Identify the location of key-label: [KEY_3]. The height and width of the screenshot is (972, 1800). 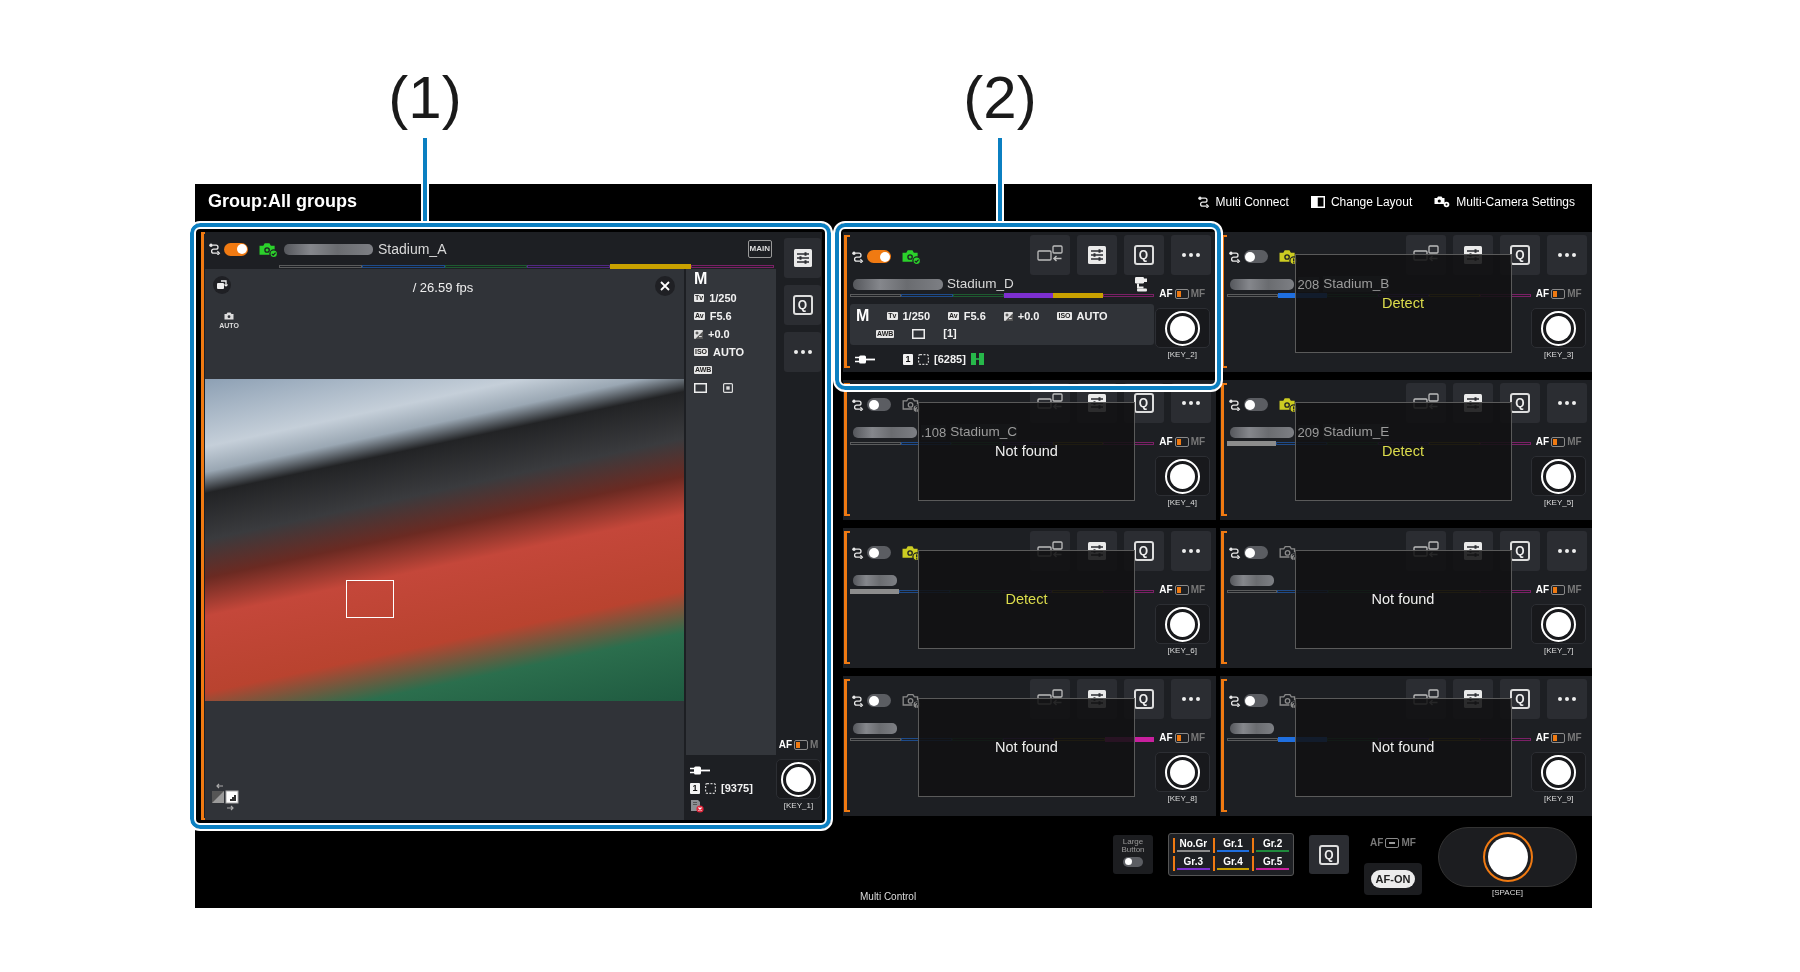
(1559, 355).